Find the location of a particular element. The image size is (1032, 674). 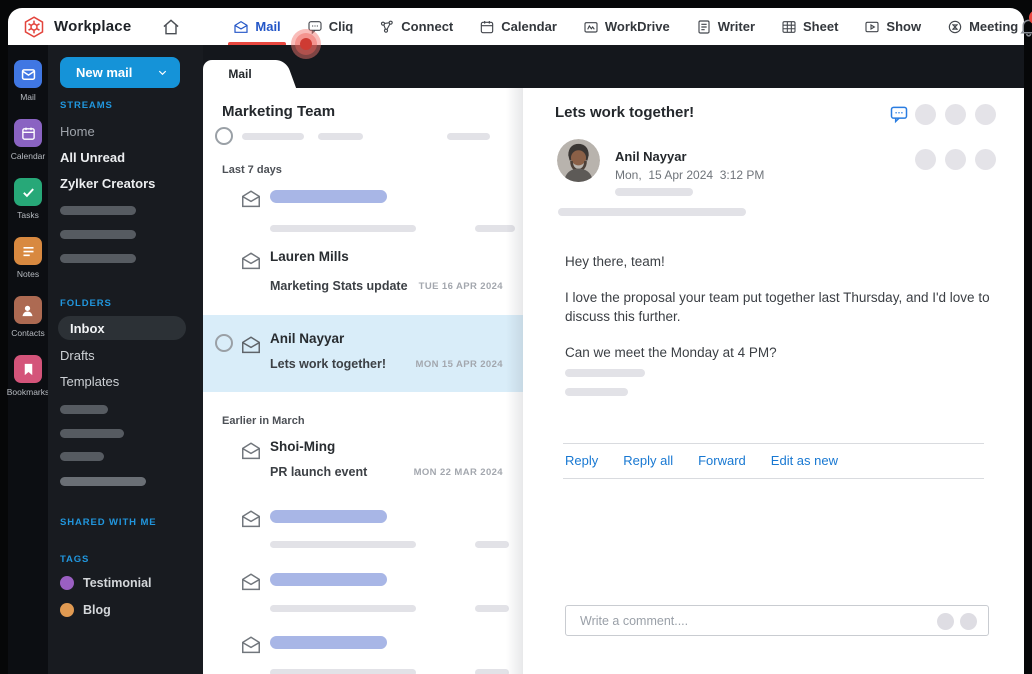

tab-sheet: Sheet is located at coordinates (809, 26).